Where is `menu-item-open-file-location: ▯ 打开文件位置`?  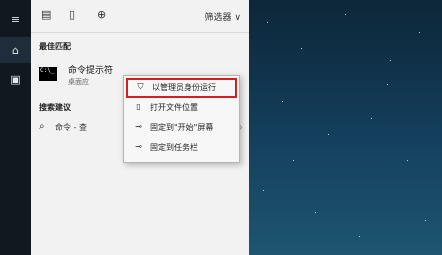
menu-item-open-file-location: ▯ 打开文件位置 is located at coordinates (181, 108).